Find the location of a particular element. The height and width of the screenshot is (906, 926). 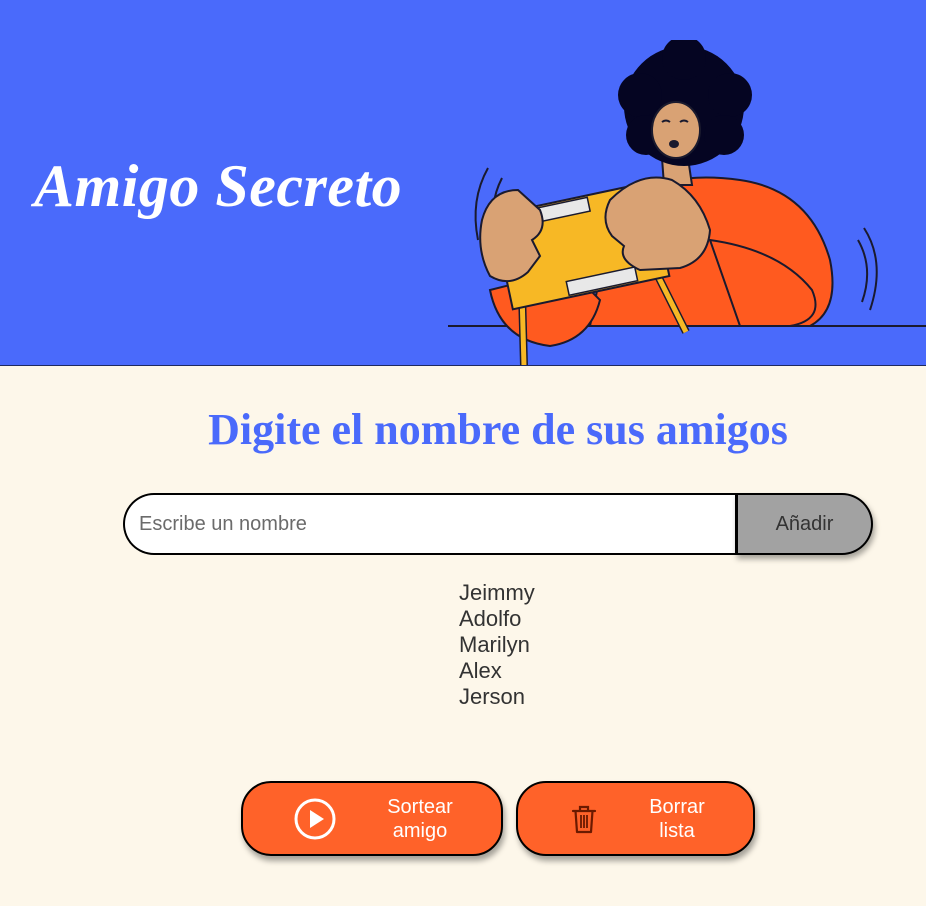

list-item: Jeimmy is located at coordinates (497, 592).